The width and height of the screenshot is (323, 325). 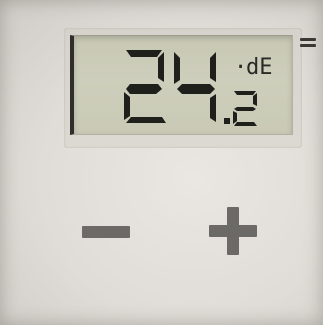 I want to click on unit-label: dE, so click(x=259, y=67).